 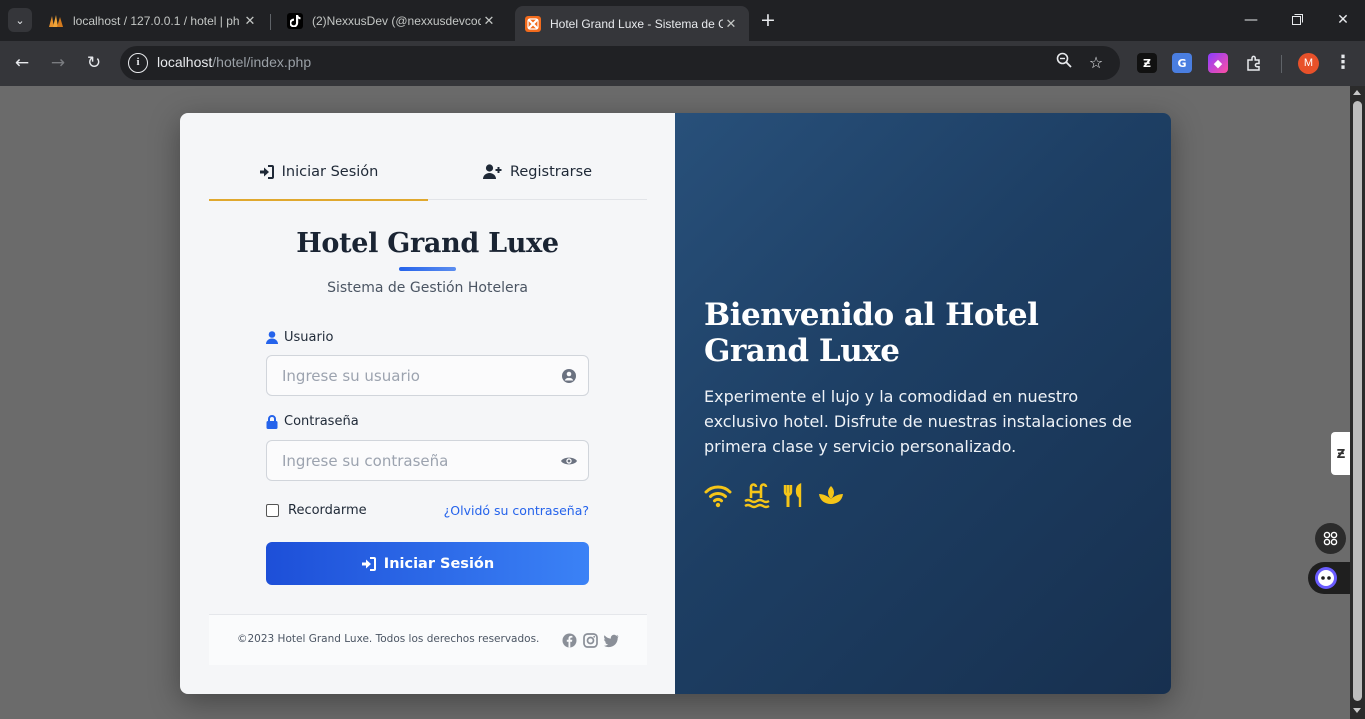 What do you see at coordinates (1254, 63) in the screenshot?
I see `extensions-puzzle-icon` at bounding box center [1254, 63].